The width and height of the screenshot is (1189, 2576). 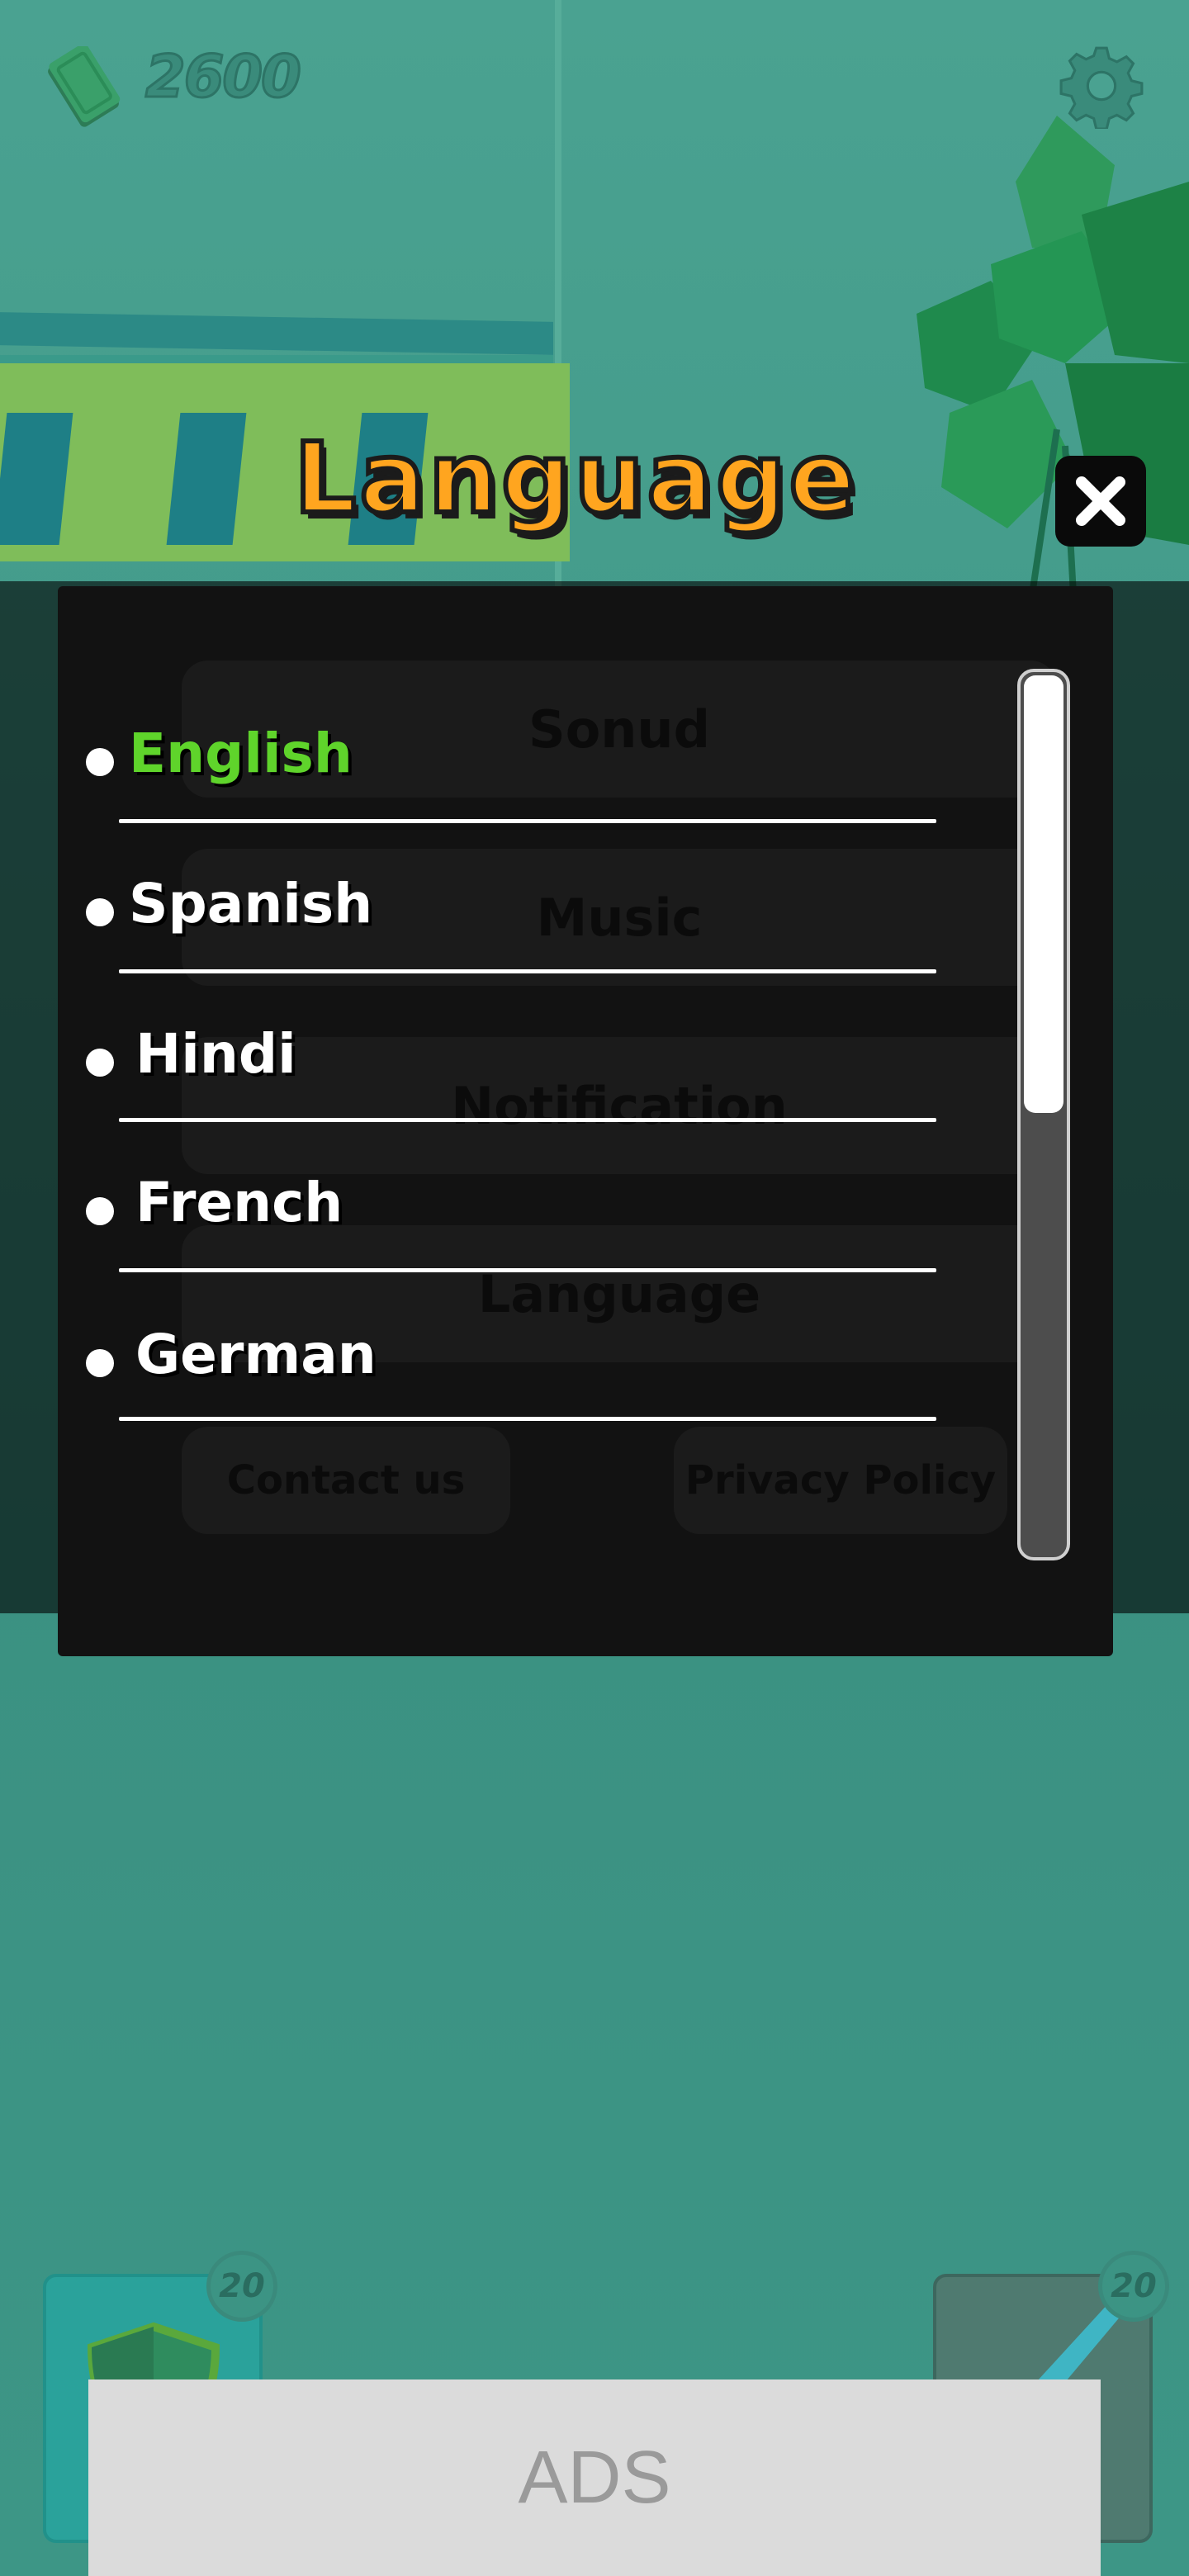 What do you see at coordinates (241, 753) in the screenshot?
I see `language-label: English` at bounding box center [241, 753].